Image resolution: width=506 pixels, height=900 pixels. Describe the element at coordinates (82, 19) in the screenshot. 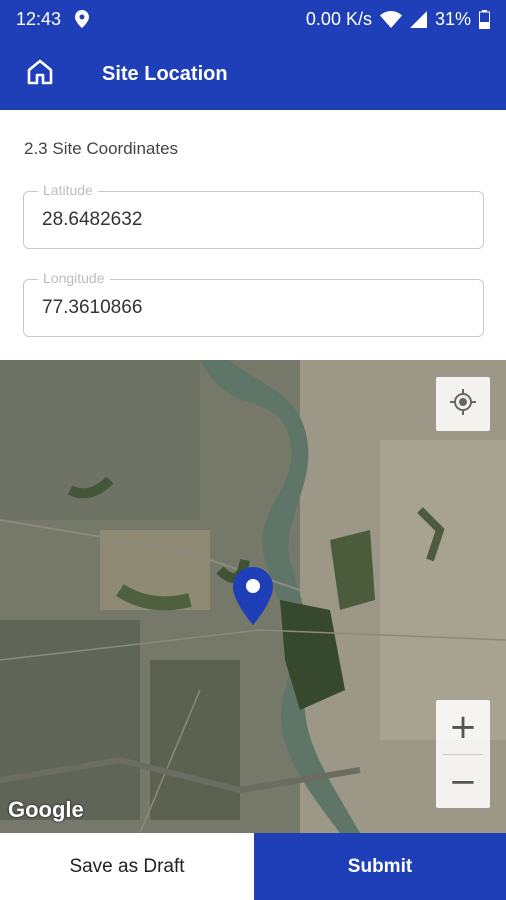

I see `location-icon` at that location.